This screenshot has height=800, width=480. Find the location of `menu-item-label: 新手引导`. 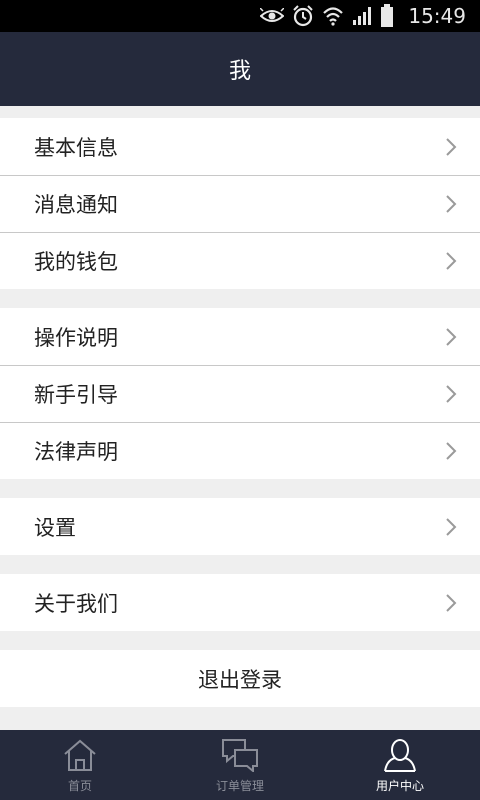

menu-item-label: 新手引导 is located at coordinates (76, 394).